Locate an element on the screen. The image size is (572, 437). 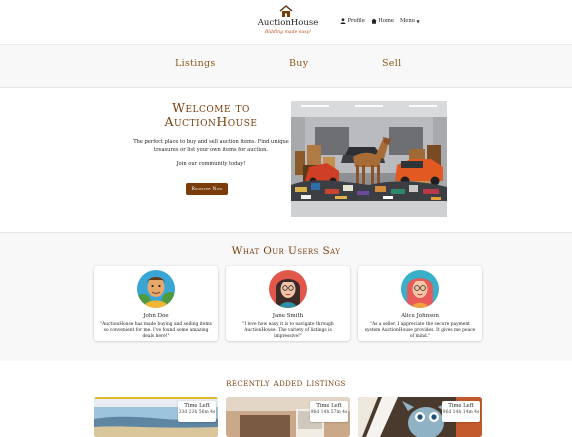
hero-title-line1: Welcome to is located at coordinates (211, 107).